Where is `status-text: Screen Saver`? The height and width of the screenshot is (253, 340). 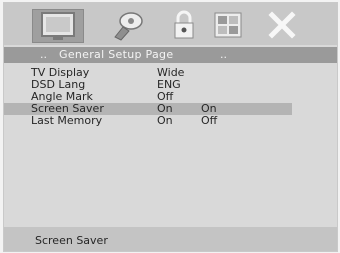 status-text: Screen Saver is located at coordinates (71, 240).